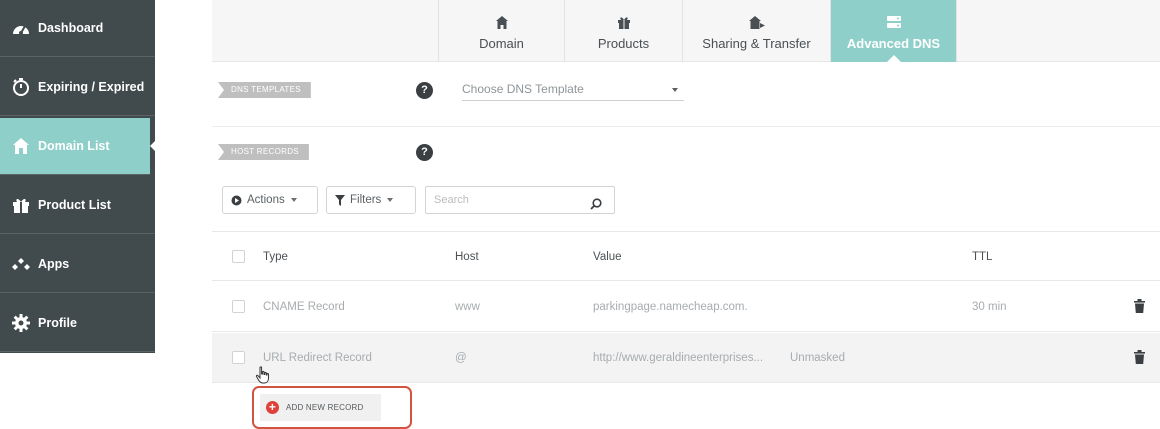 This screenshot has height=429, width=1160. I want to click on dns-templates-tag: DNS TEMPLATES, so click(264, 90).